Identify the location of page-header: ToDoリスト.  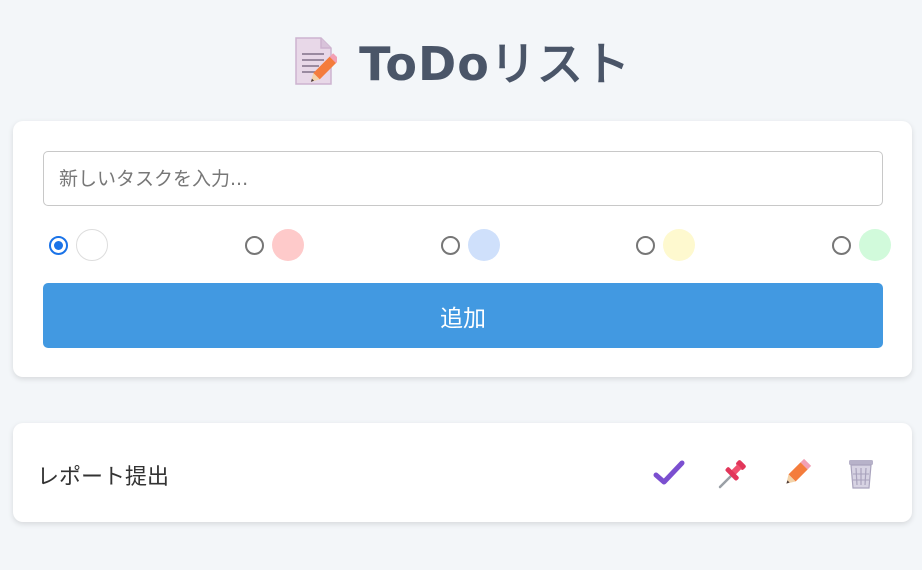
(461, 61).